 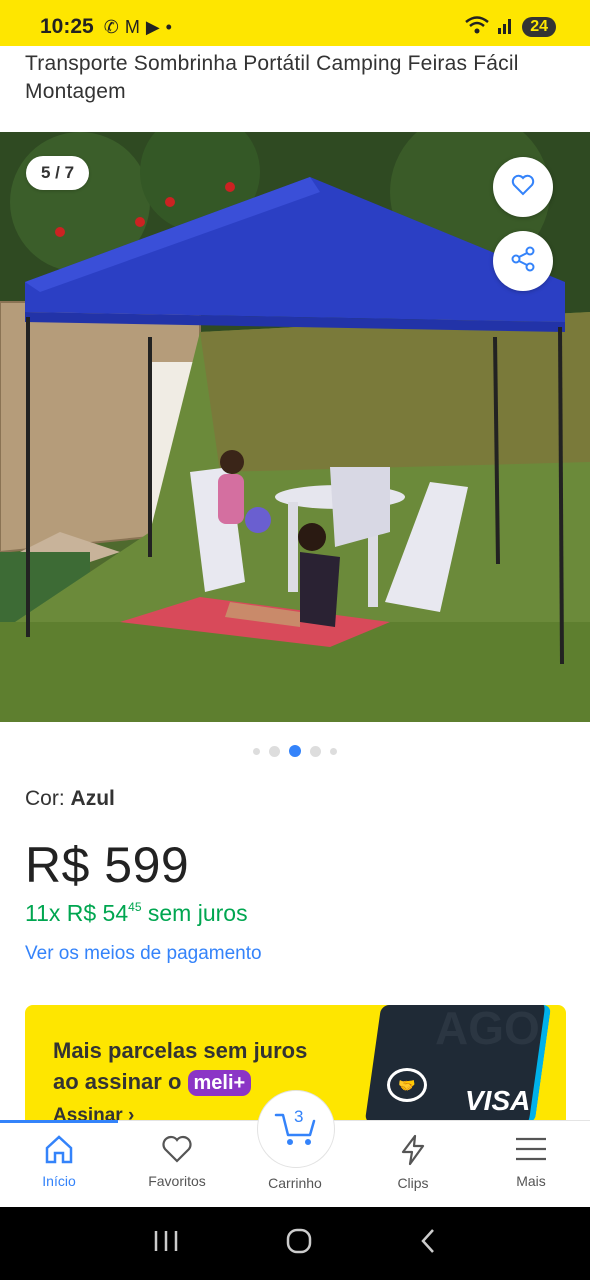 What do you see at coordinates (143, 954) in the screenshot?
I see `payment-methods-link: Ver os meios de pagamento` at bounding box center [143, 954].